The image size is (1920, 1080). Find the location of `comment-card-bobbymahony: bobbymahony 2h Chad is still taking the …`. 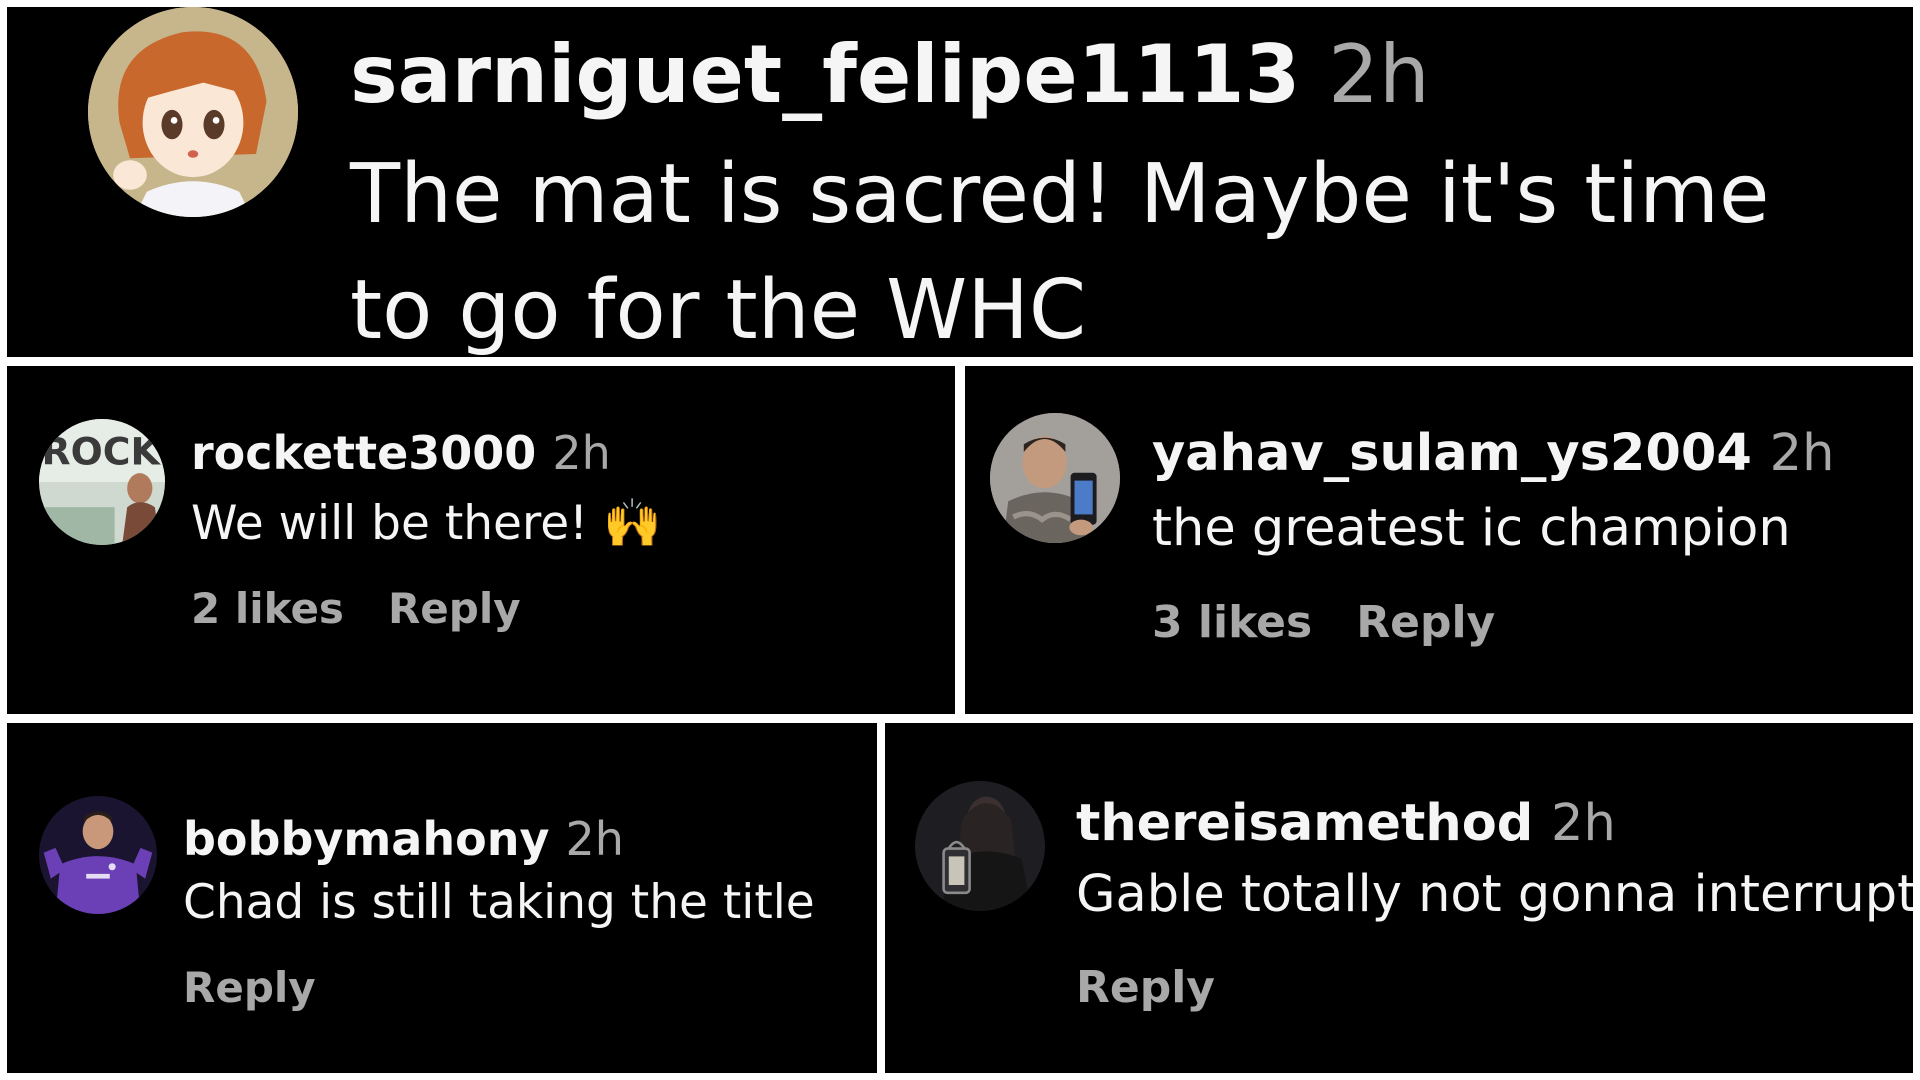

comment-card-bobbymahony: bobbymahony 2h Chad is still taking the … is located at coordinates (442, 898).